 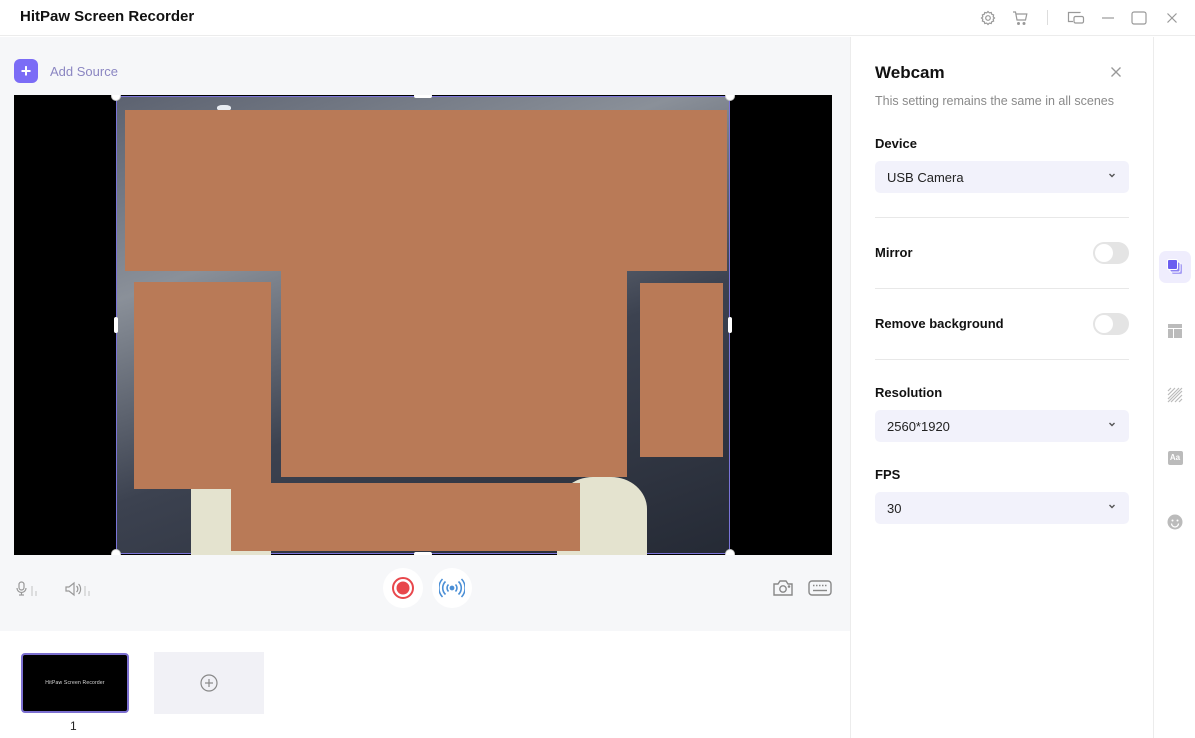 What do you see at coordinates (988, 18) in the screenshot?
I see `settings-icon` at bounding box center [988, 18].